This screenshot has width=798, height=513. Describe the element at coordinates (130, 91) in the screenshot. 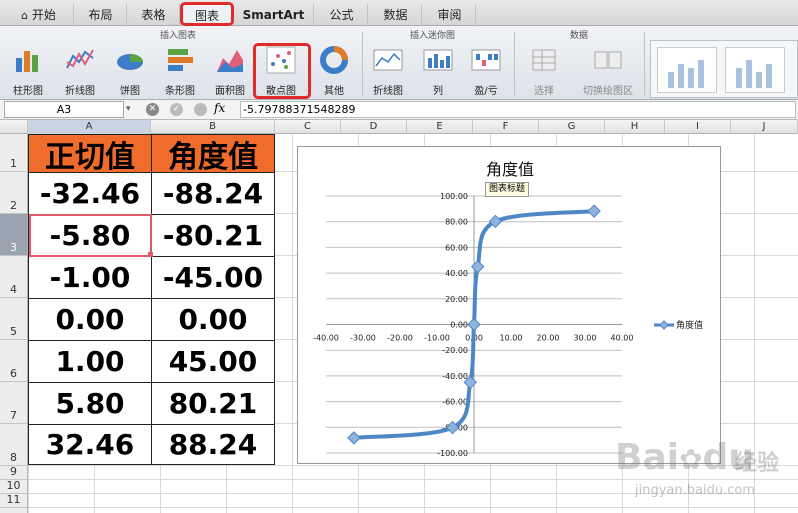

I see `pie-chart-label: 饼图` at that location.